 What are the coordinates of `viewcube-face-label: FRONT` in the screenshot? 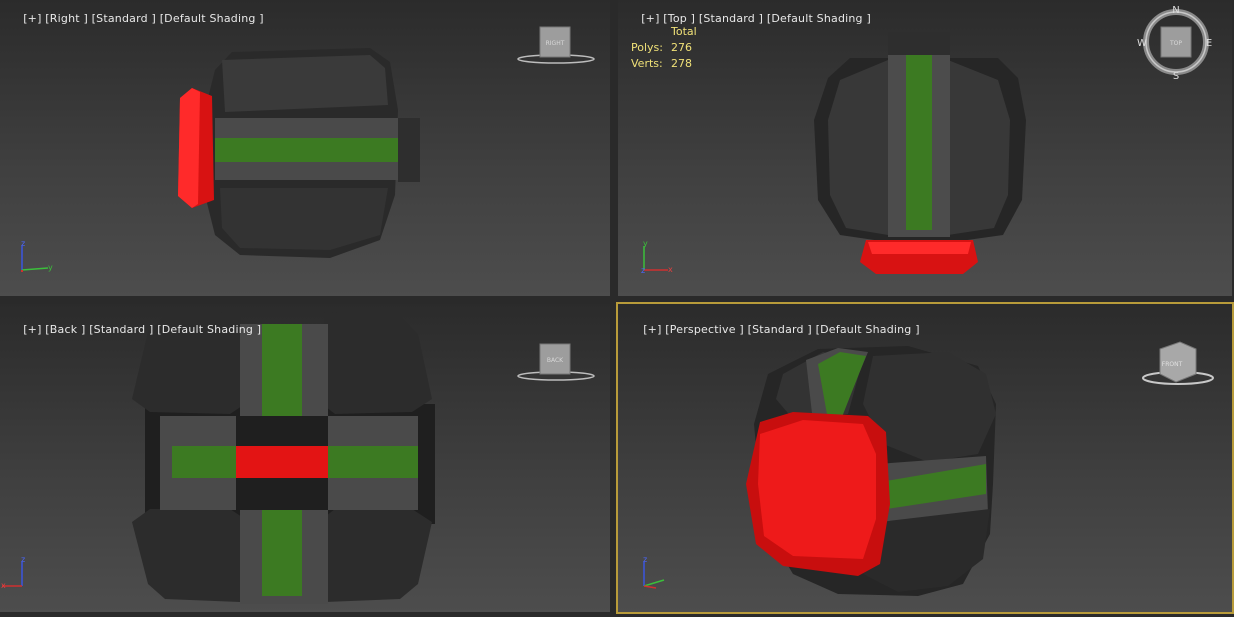 It's located at (1172, 364).